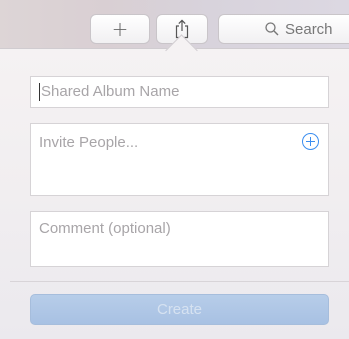 The height and width of the screenshot is (339, 349). What do you see at coordinates (283, 29) in the screenshot?
I see `search-input: Search` at bounding box center [283, 29].